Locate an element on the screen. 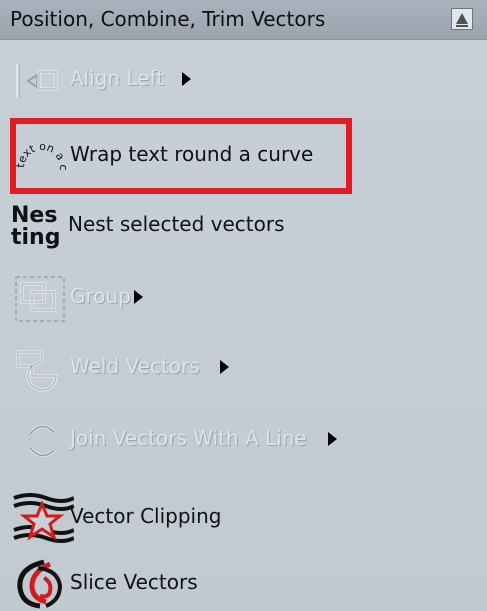 This screenshot has width=487, height=611. slice-vectors-icon is located at coordinates (42, 583).